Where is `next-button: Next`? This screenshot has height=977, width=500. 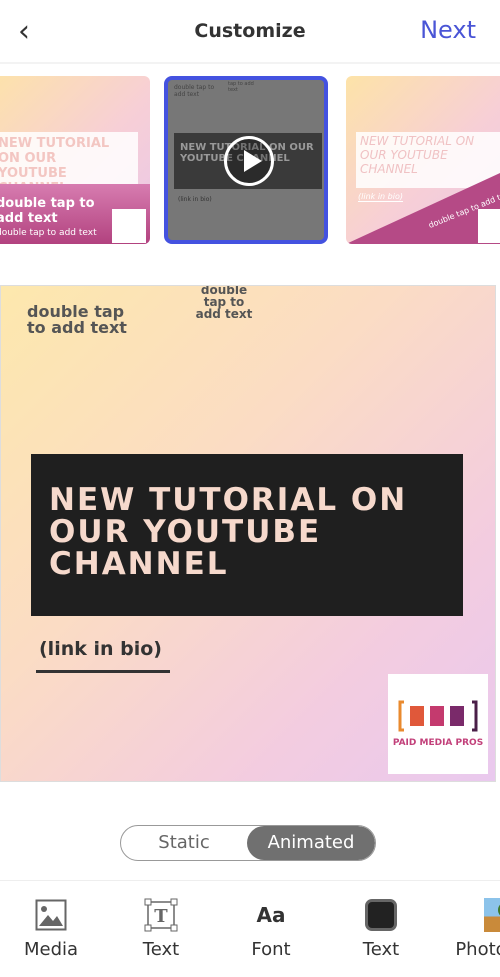
next-button: Next is located at coordinates (448, 30).